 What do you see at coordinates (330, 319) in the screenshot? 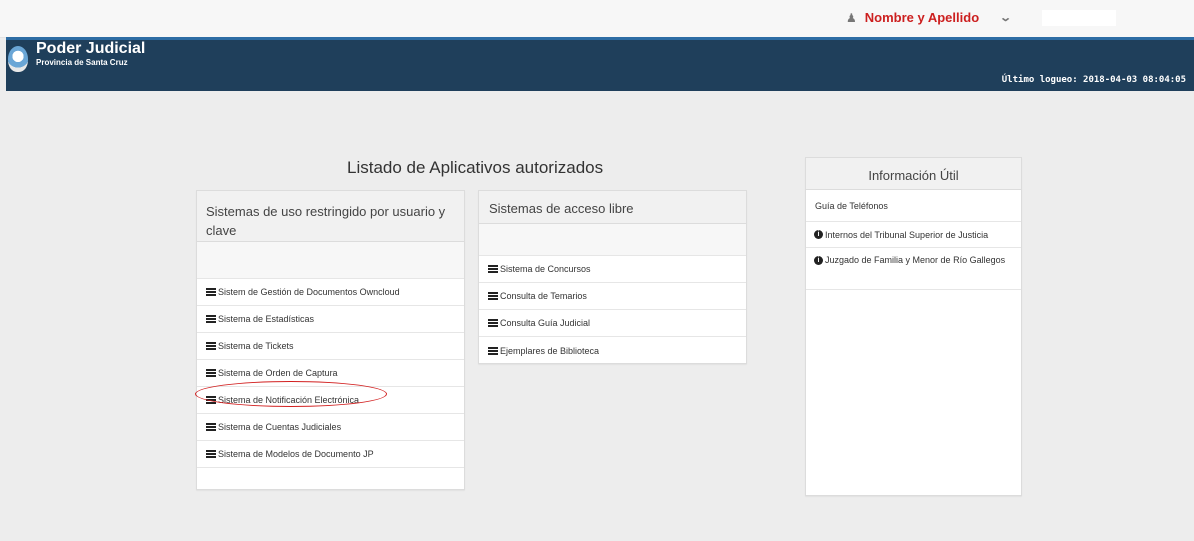
I see `list-item: Sistema de Estadísticas` at bounding box center [330, 319].